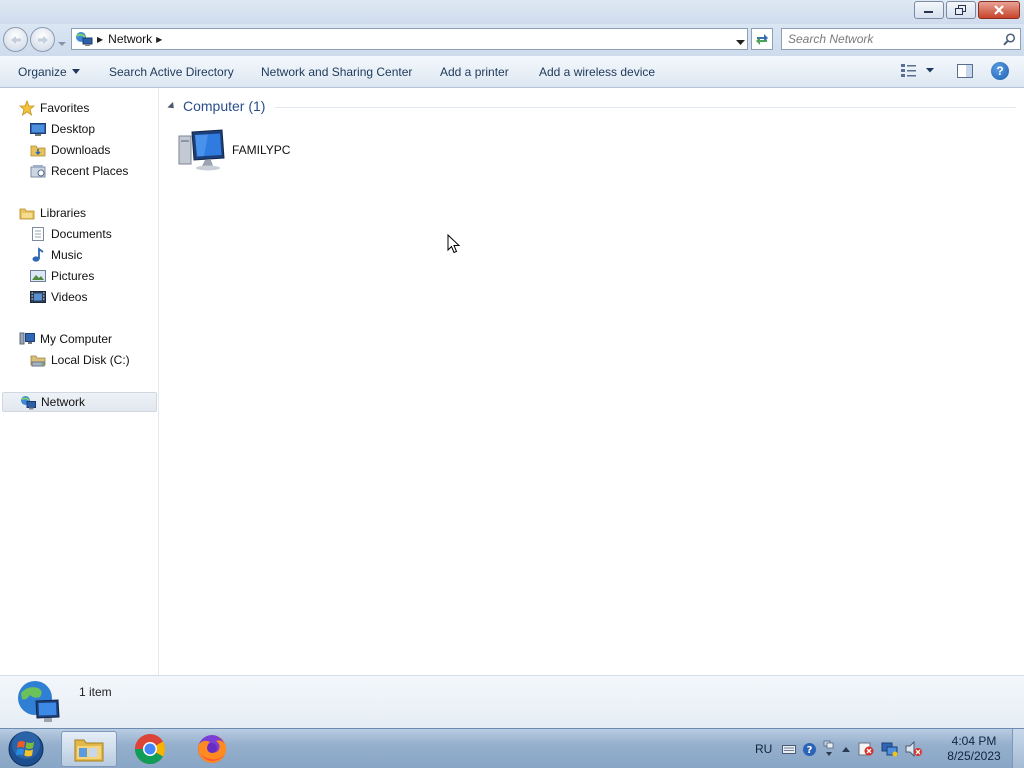 This screenshot has width=1024, height=768. Describe the element at coordinates (38, 360) in the screenshot. I see `local-disk-icon` at that location.